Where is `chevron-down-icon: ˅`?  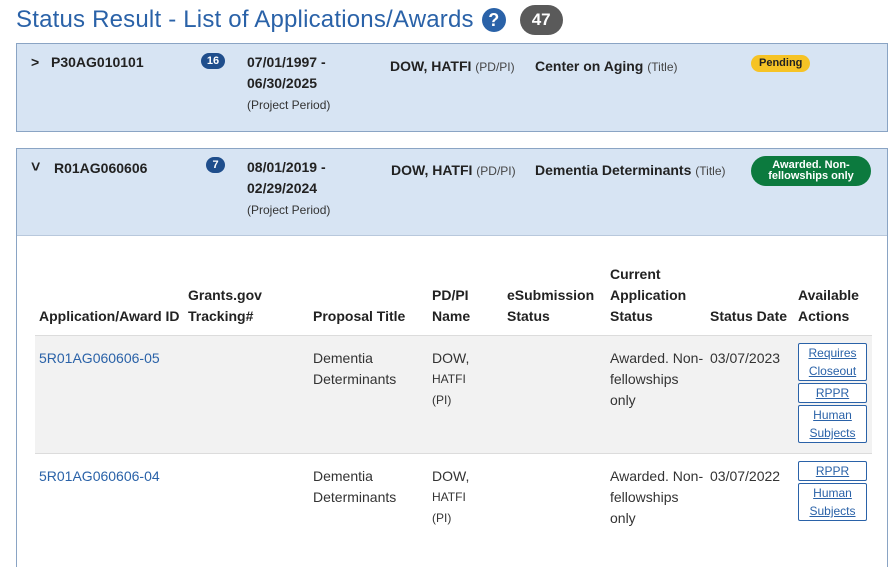 chevron-down-icon: ˅ is located at coordinates (35, 168).